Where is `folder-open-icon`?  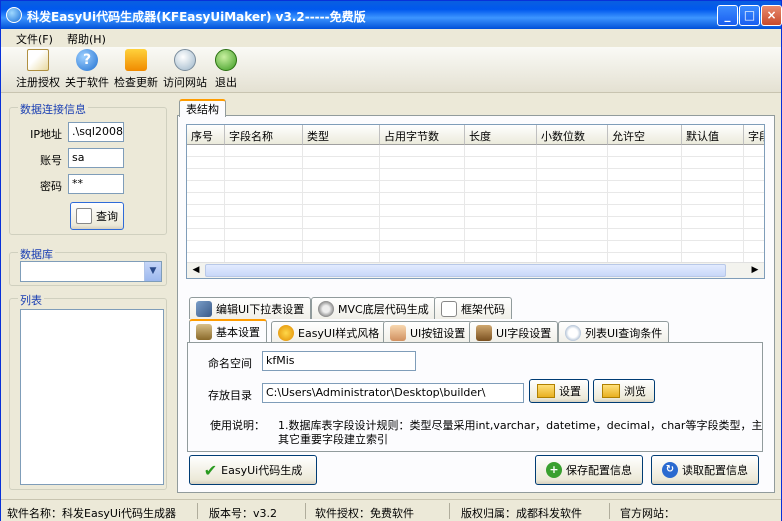 folder-open-icon is located at coordinates (611, 391).